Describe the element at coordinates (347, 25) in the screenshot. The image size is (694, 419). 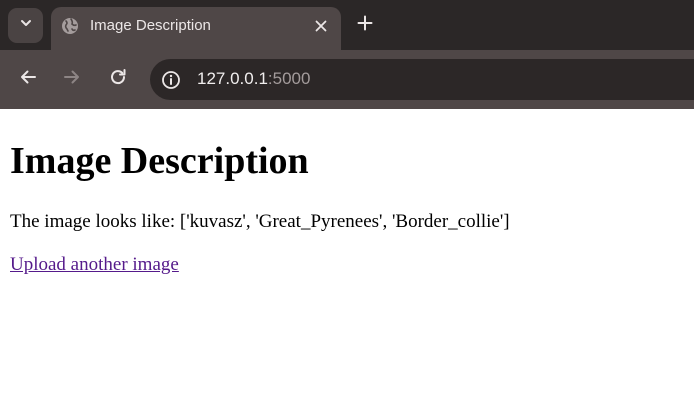
I see `tab-strip: Image Description` at that location.